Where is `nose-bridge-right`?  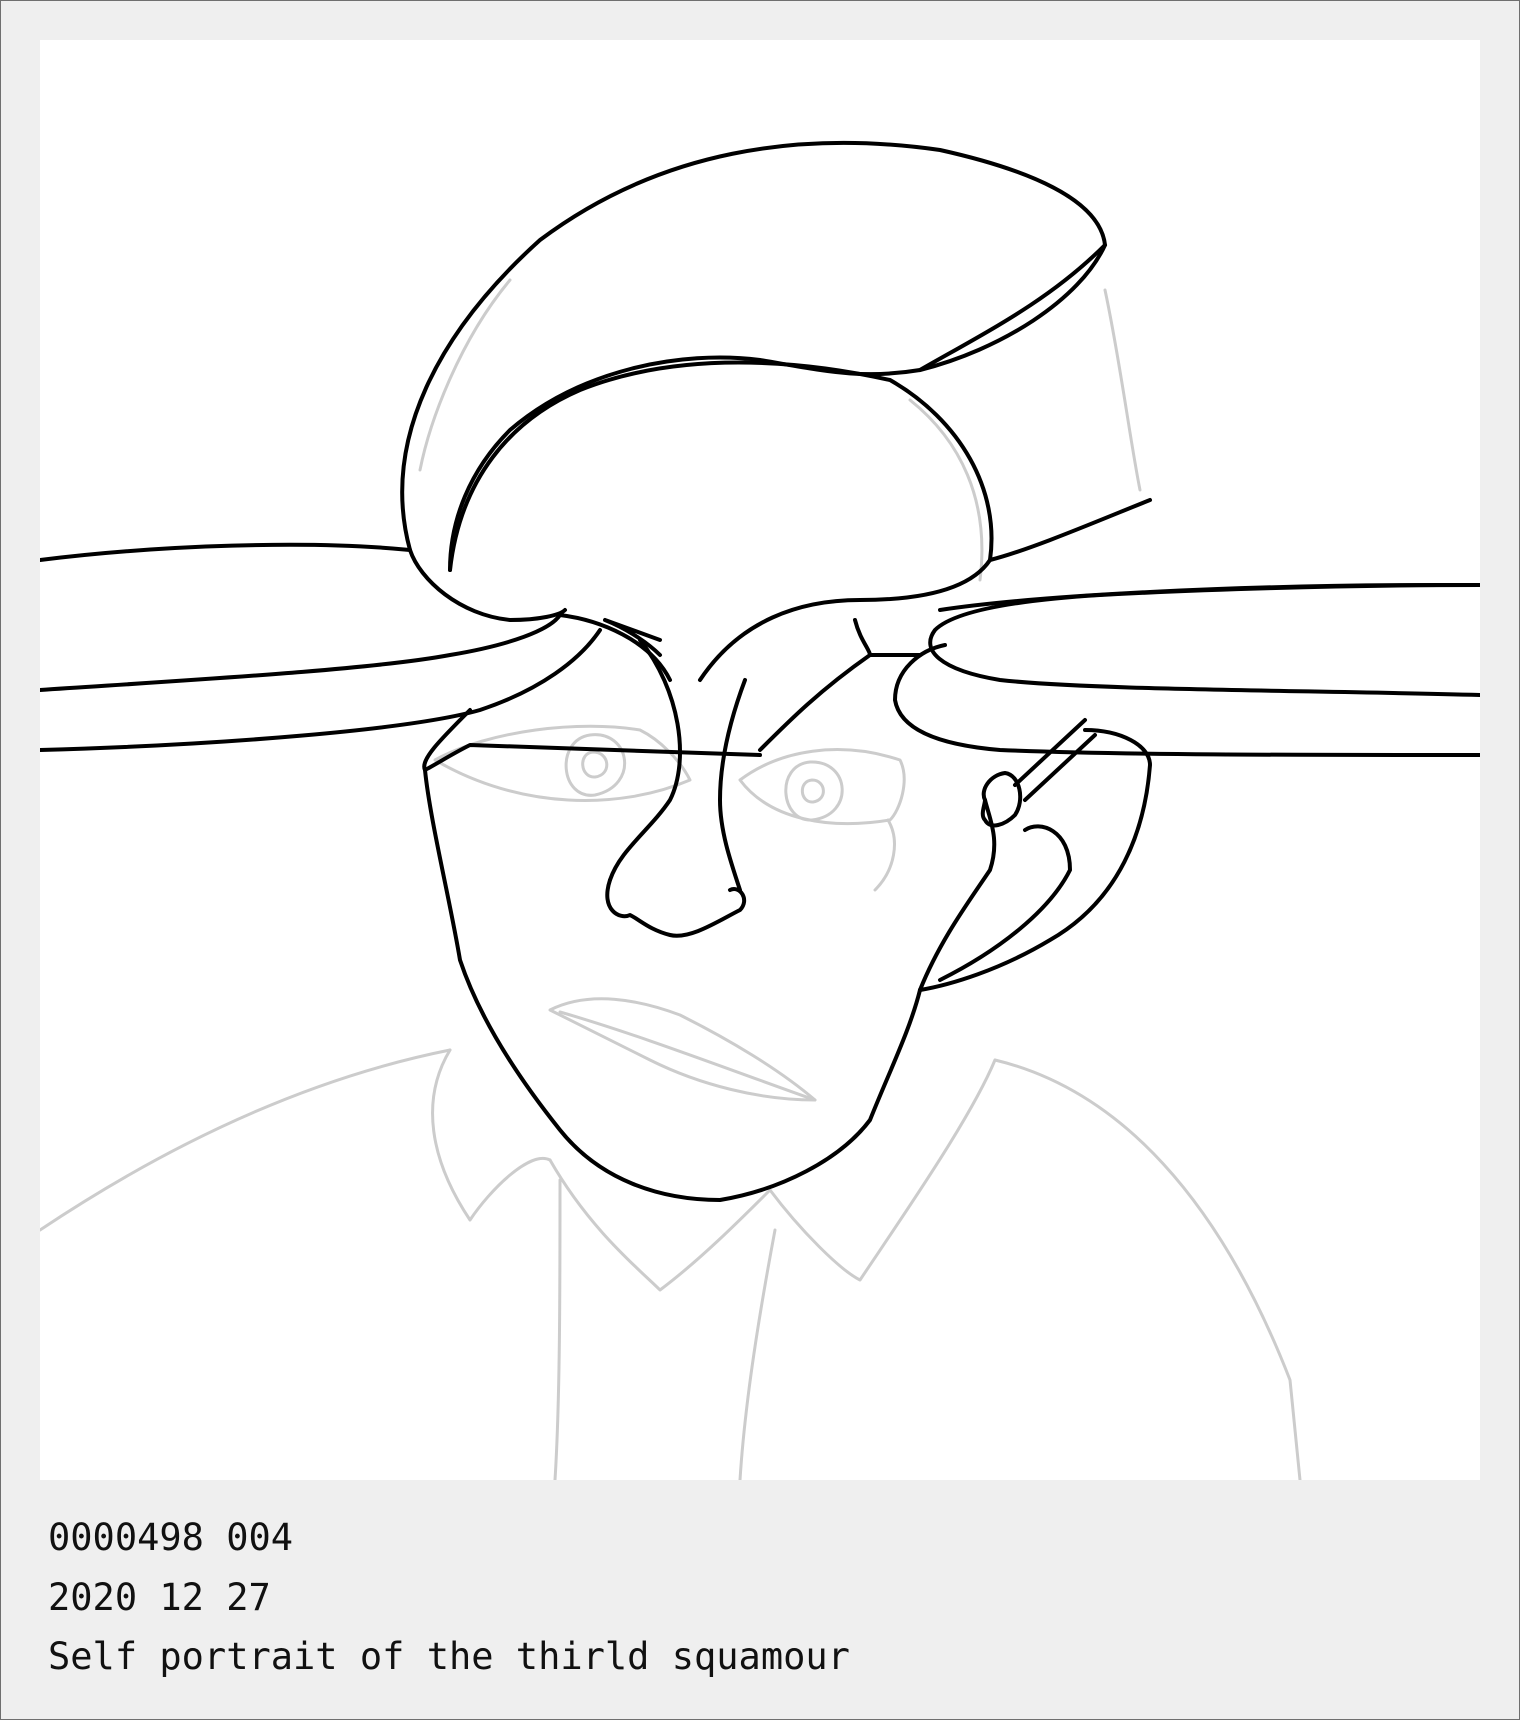 nose-bridge-right is located at coordinates (732, 785).